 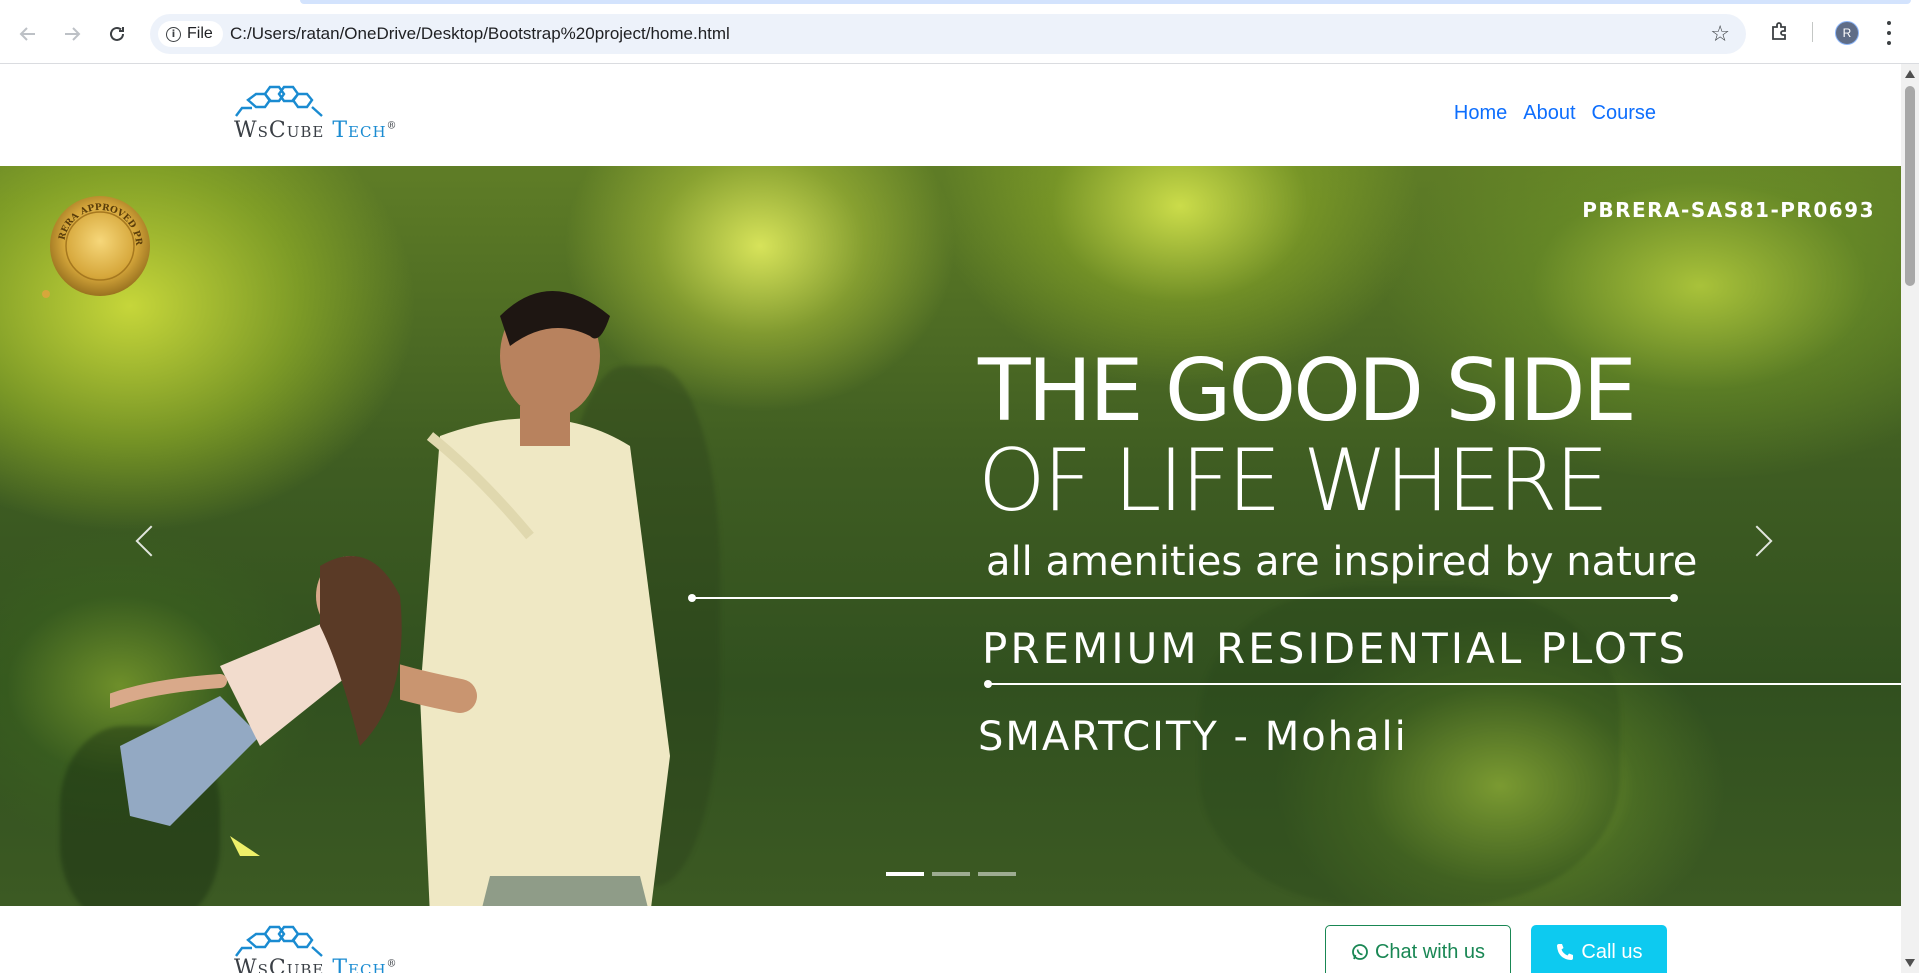 What do you see at coordinates (1549, 113) in the screenshot?
I see `nav-link-about: About` at bounding box center [1549, 113].